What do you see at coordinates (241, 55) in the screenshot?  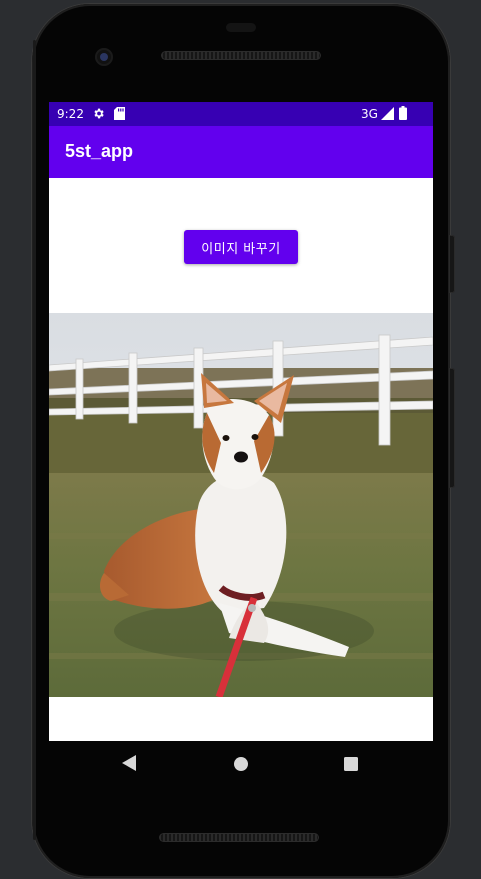 I see `top-speaker` at bounding box center [241, 55].